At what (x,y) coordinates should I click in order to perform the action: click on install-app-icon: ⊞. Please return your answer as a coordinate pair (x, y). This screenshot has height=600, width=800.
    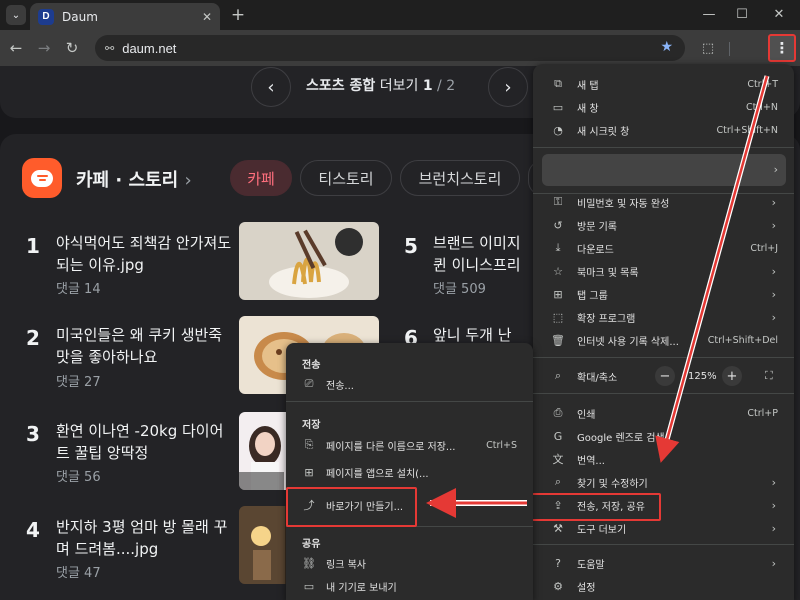
    Looking at the image, I should click on (309, 472).